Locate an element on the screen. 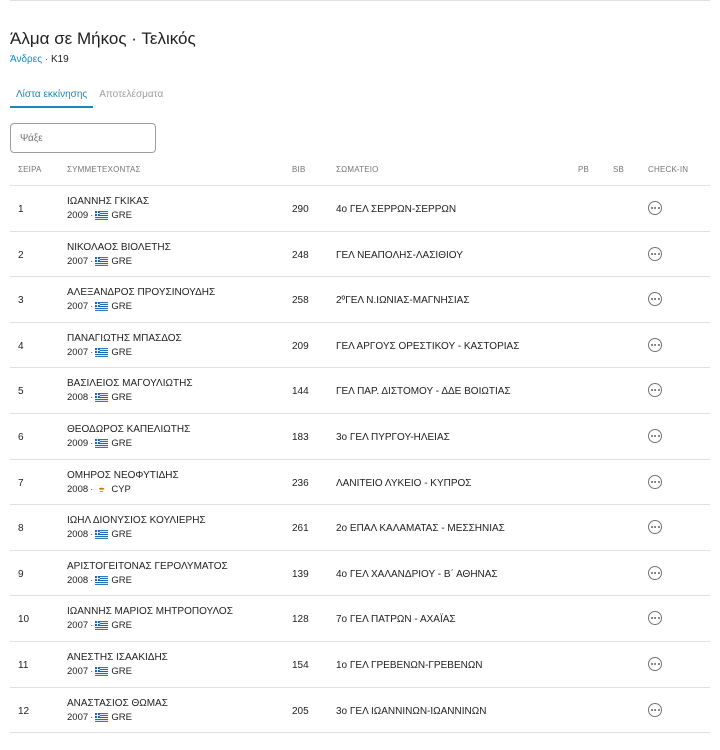 The height and width of the screenshot is (750, 720). row-order: 3 is located at coordinates (21, 301).